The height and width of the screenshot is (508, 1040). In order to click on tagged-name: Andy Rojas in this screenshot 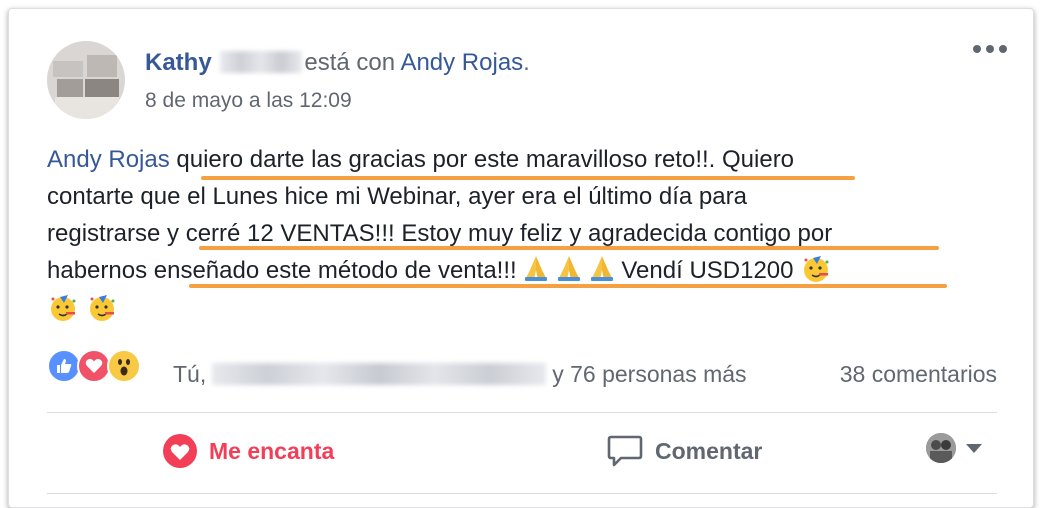, I will do `click(461, 62)`.